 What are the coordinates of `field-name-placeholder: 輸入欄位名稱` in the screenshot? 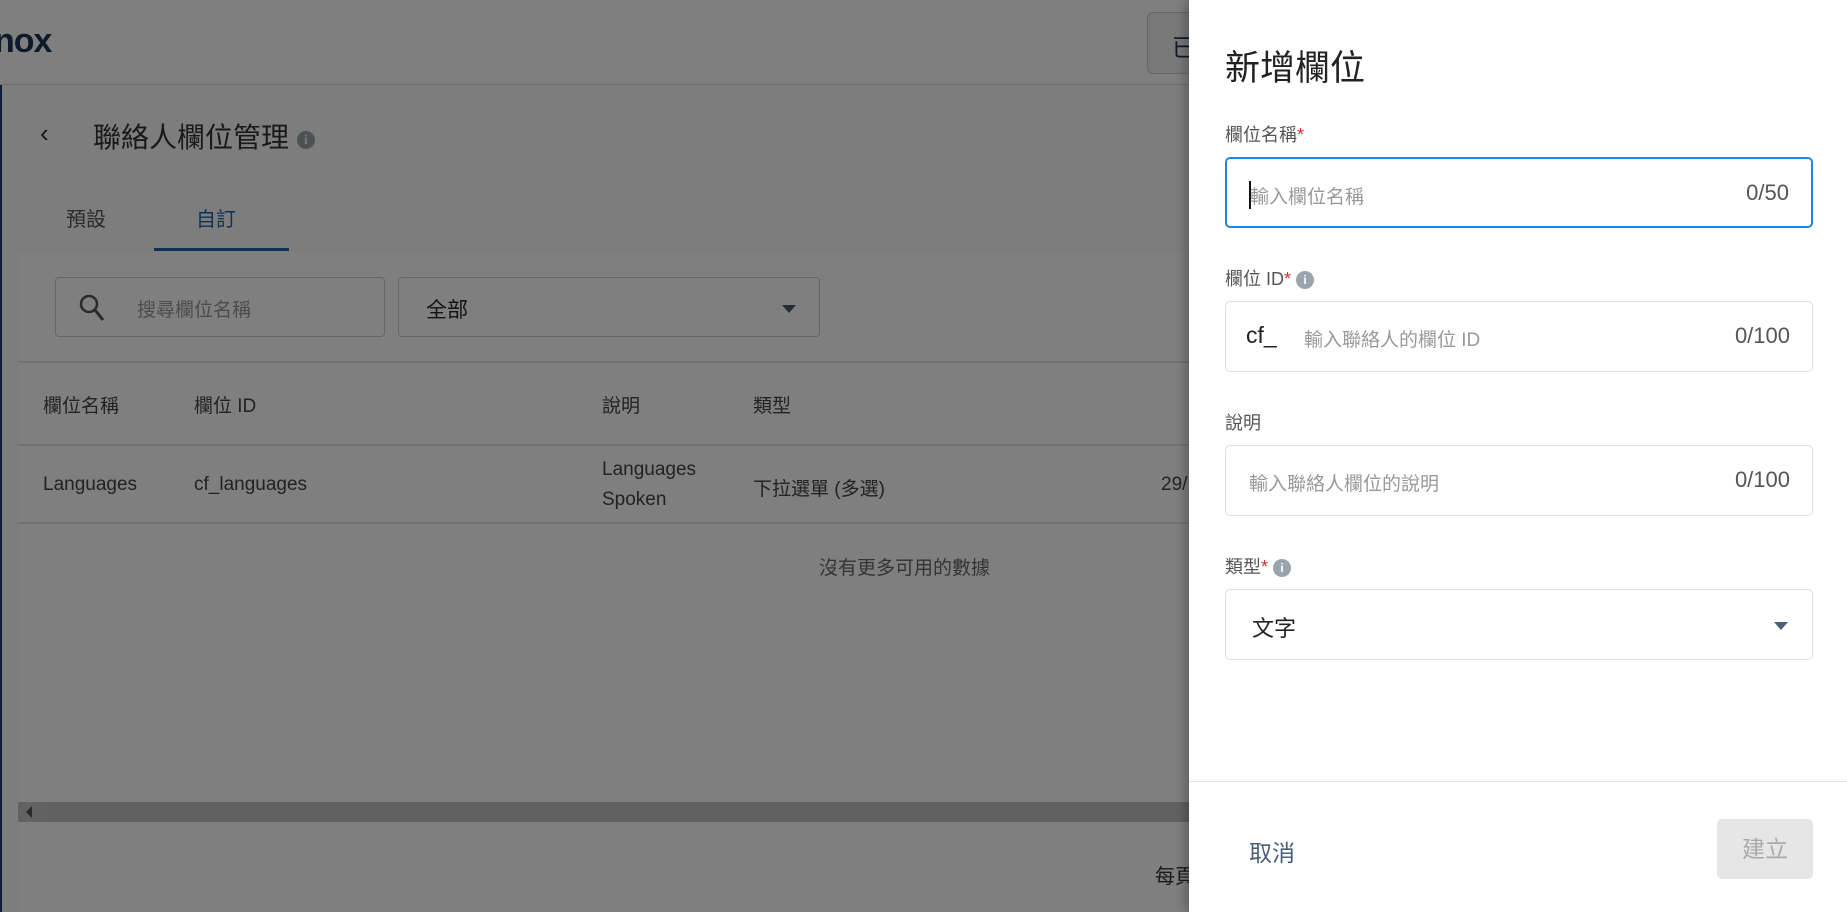 It's located at (1307, 197).